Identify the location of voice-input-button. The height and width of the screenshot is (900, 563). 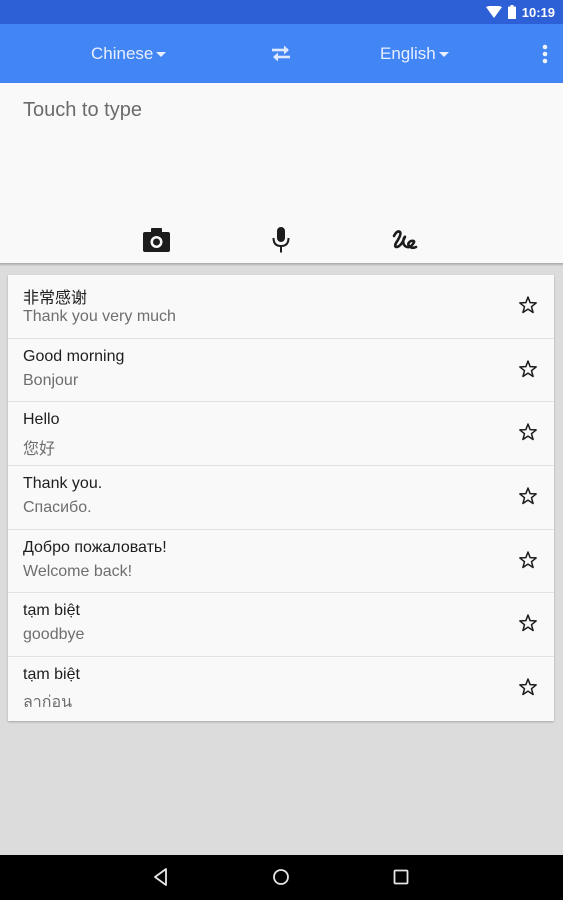
(281, 240).